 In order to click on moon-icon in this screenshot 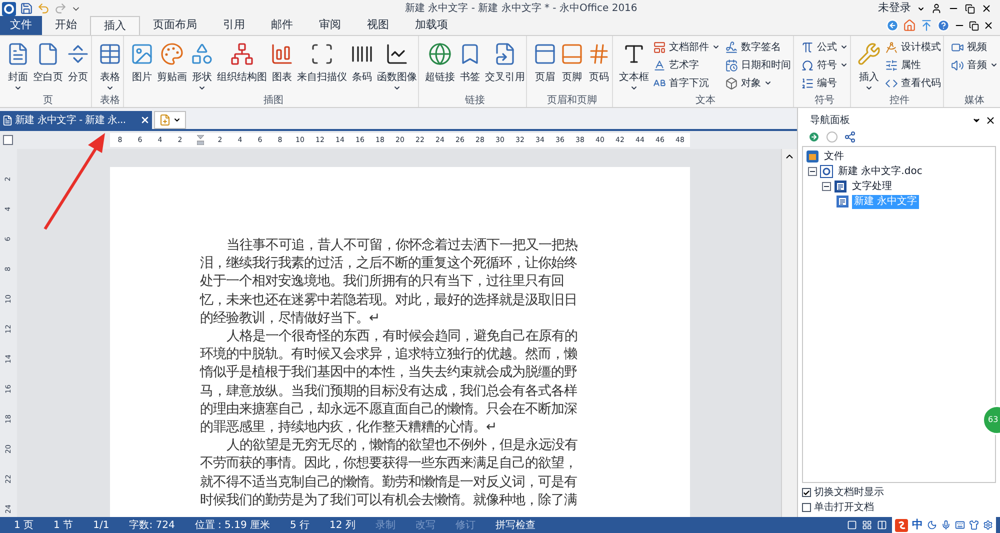, I will do `click(932, 525)`.